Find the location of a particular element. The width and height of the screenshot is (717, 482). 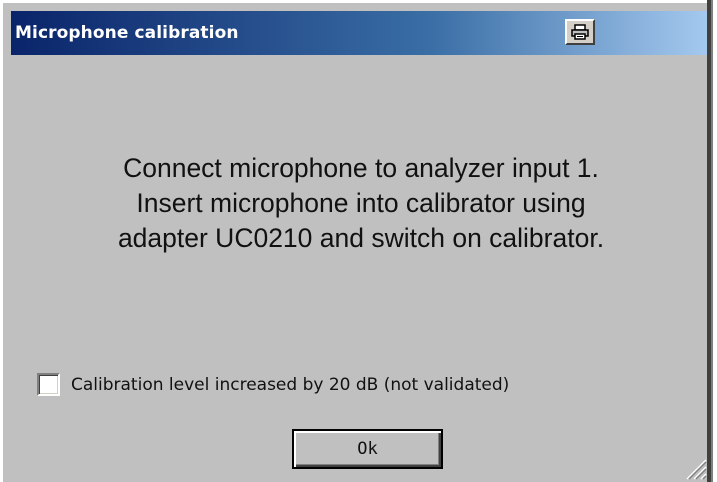

instruction-line-2: Insert microphone into calibrator using is located at coordinates (361, 203).